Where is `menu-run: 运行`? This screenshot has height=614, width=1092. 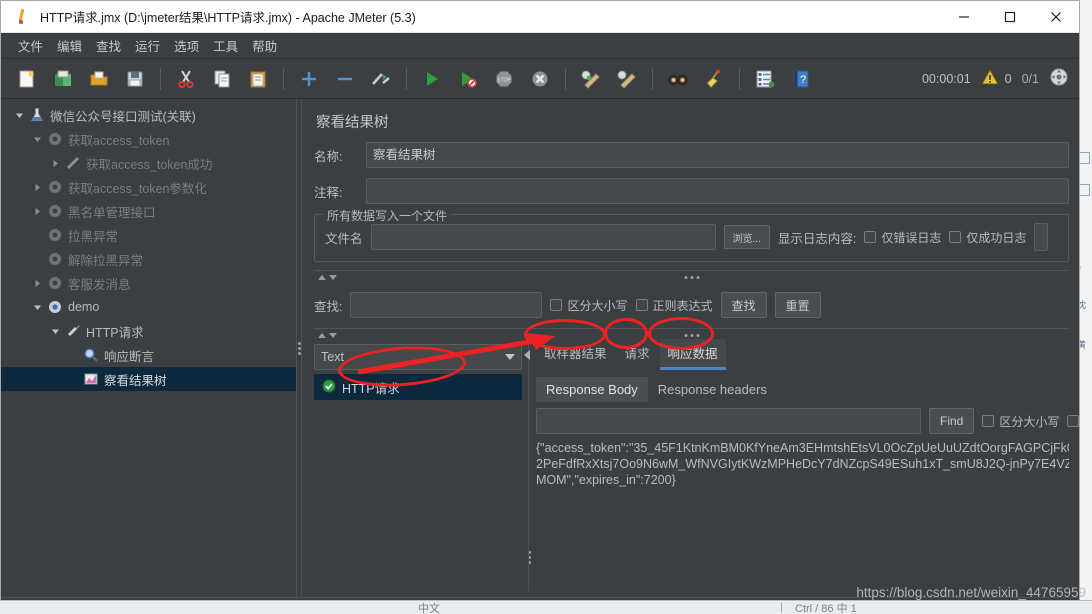
menu-run: 运行 is located at coordinates (147, 45).